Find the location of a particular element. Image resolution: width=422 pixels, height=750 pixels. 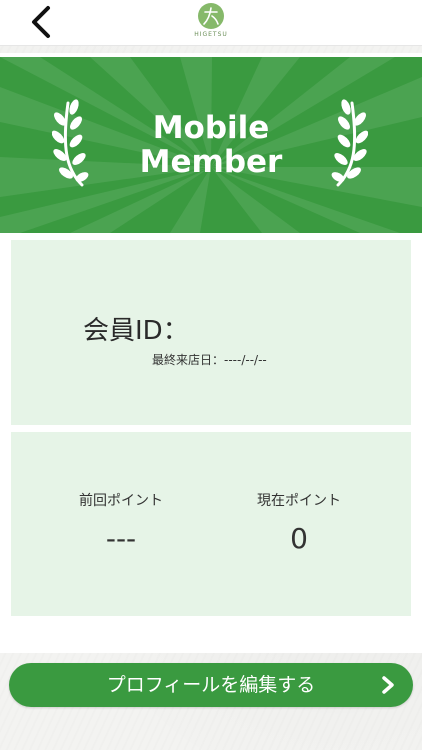

app-logo: HIGETSU is located at coordinates (211, 23).